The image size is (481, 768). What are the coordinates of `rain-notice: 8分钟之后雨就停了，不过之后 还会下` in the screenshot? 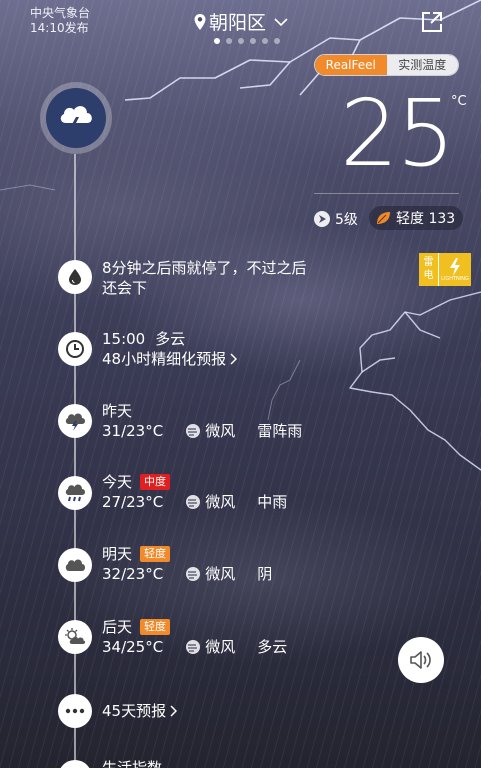 It's located at (204, 278).